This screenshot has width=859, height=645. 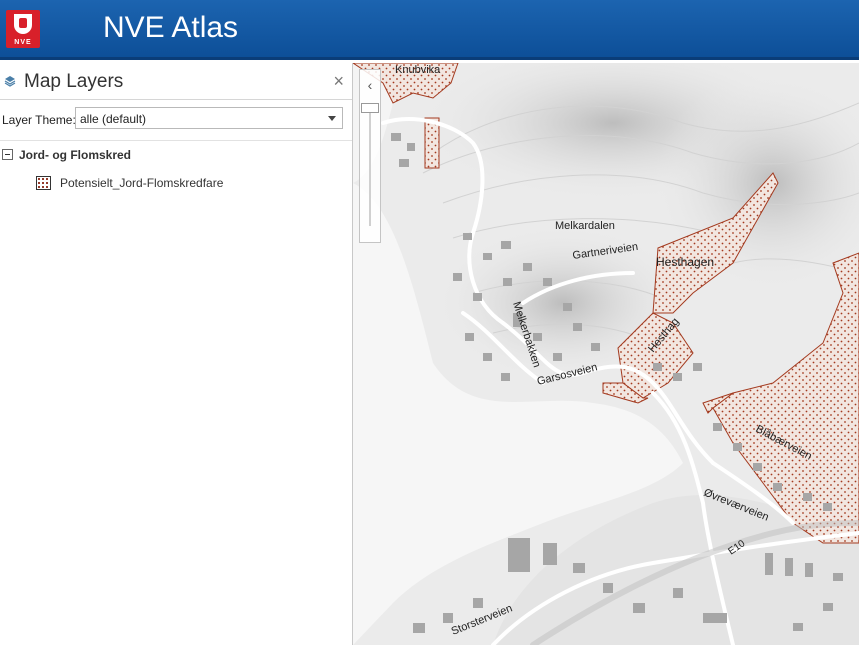 I want to click on layer-theme-row: Layer Theme: alle (default), so click(x=176, y=120).